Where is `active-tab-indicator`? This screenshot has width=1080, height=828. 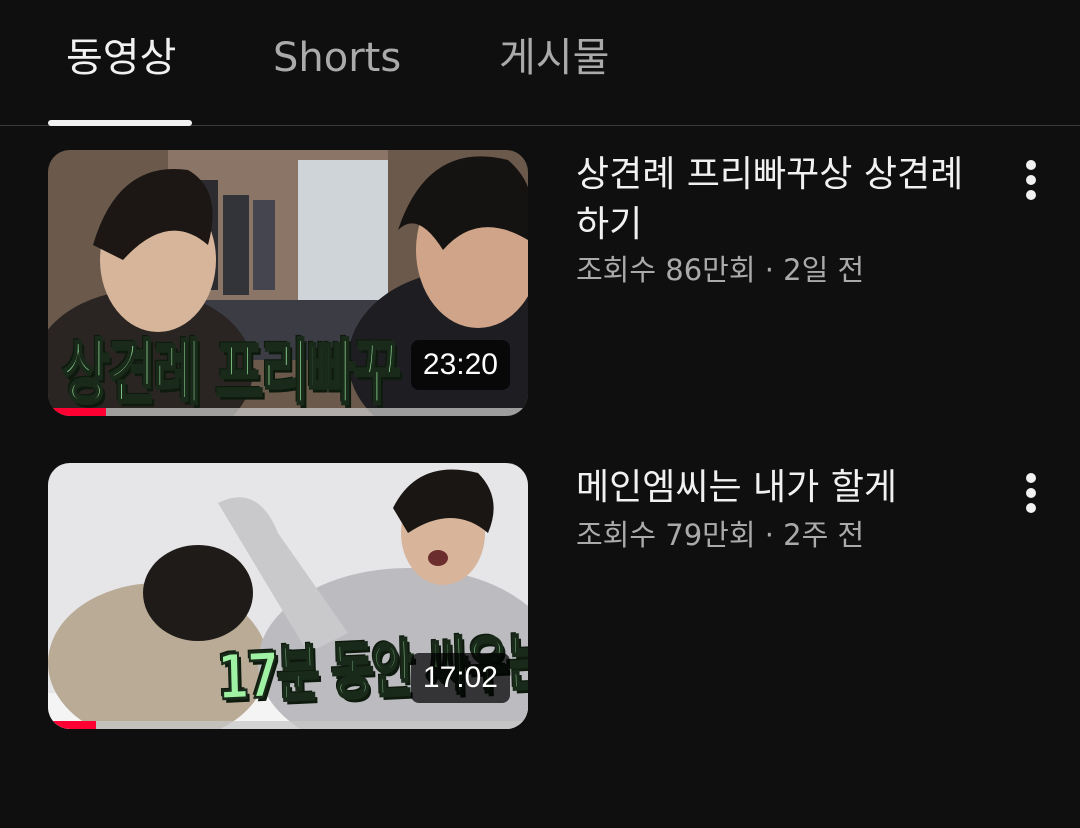 active-tab-indicator is located at coordinates (120, 123).